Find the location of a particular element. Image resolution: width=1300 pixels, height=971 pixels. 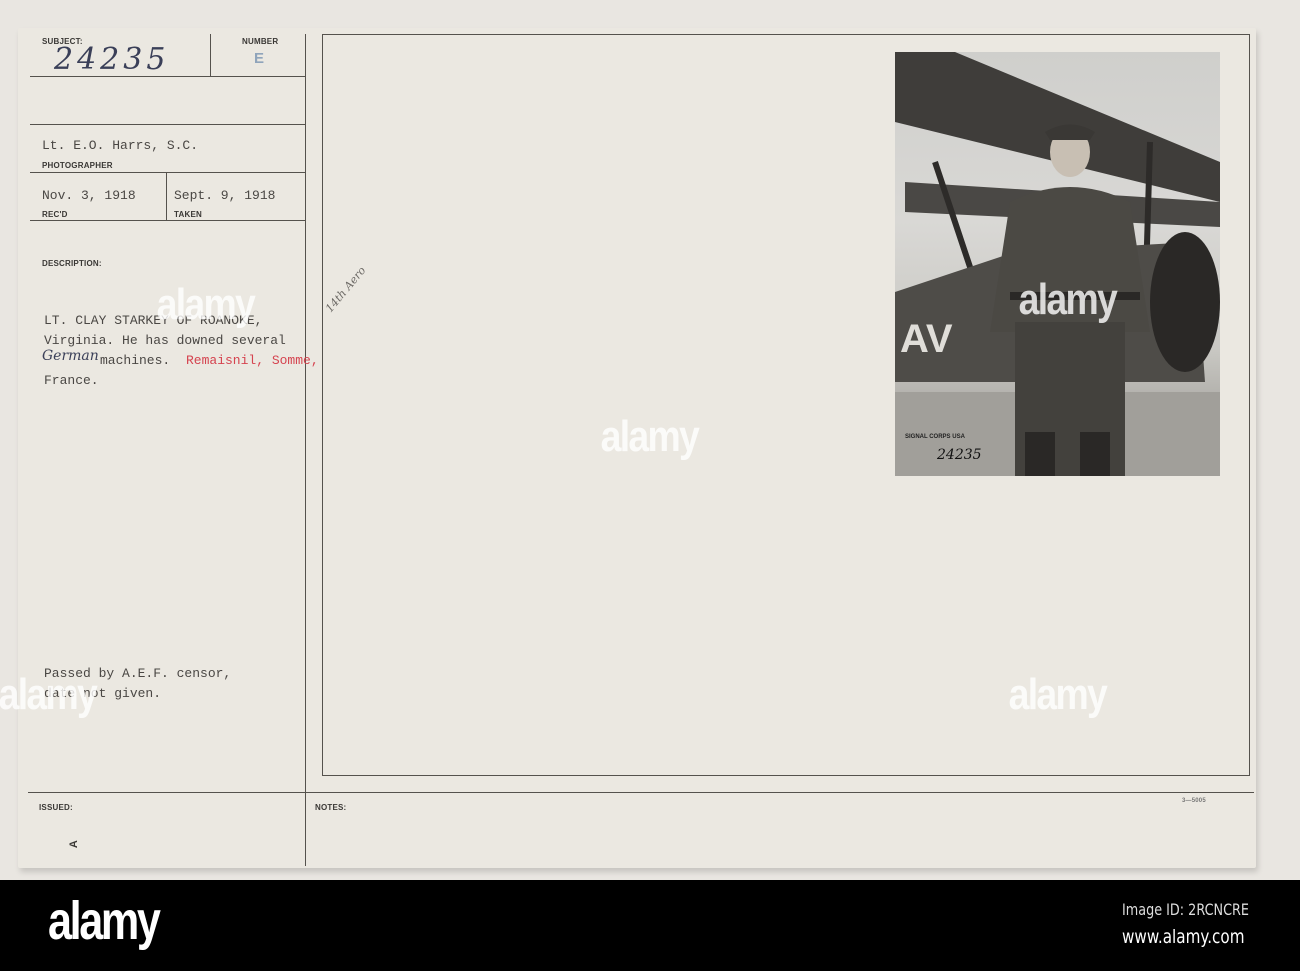

footer-bar: alamy Image ID: 2RCNCRE www.alamy.com is located at coordinates (650, 925).